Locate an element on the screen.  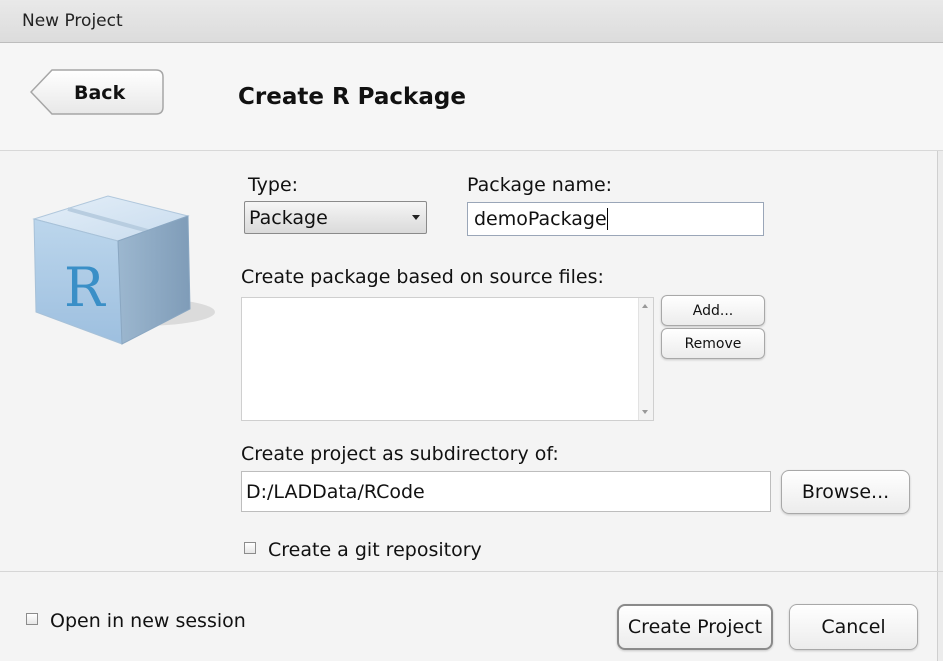
subdirectory-input: D:/LADData/RCode is located at coordinates (506, 491).